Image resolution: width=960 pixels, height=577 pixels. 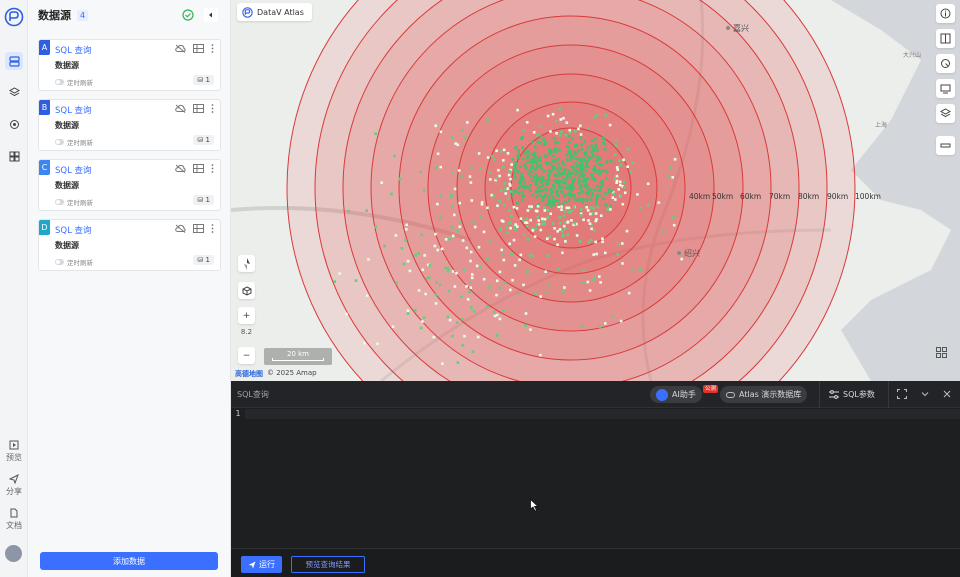 What do you see at coordinates (328, 564) in the screenshot?
I see `preview-results-button: 预览查询结果` at bounding box center [328, 564].